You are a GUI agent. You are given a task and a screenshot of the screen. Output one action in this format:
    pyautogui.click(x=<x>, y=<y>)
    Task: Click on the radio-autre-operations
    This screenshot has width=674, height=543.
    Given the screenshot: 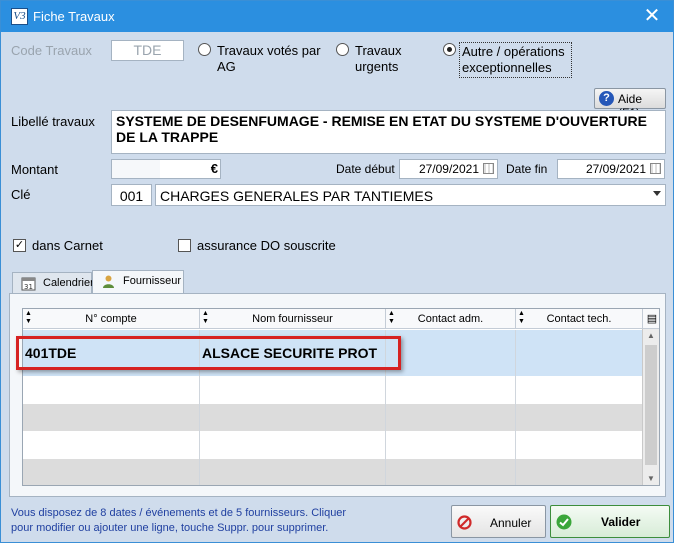 What is the action you would take?
    pyautogui.click(x=449, y=49)
    